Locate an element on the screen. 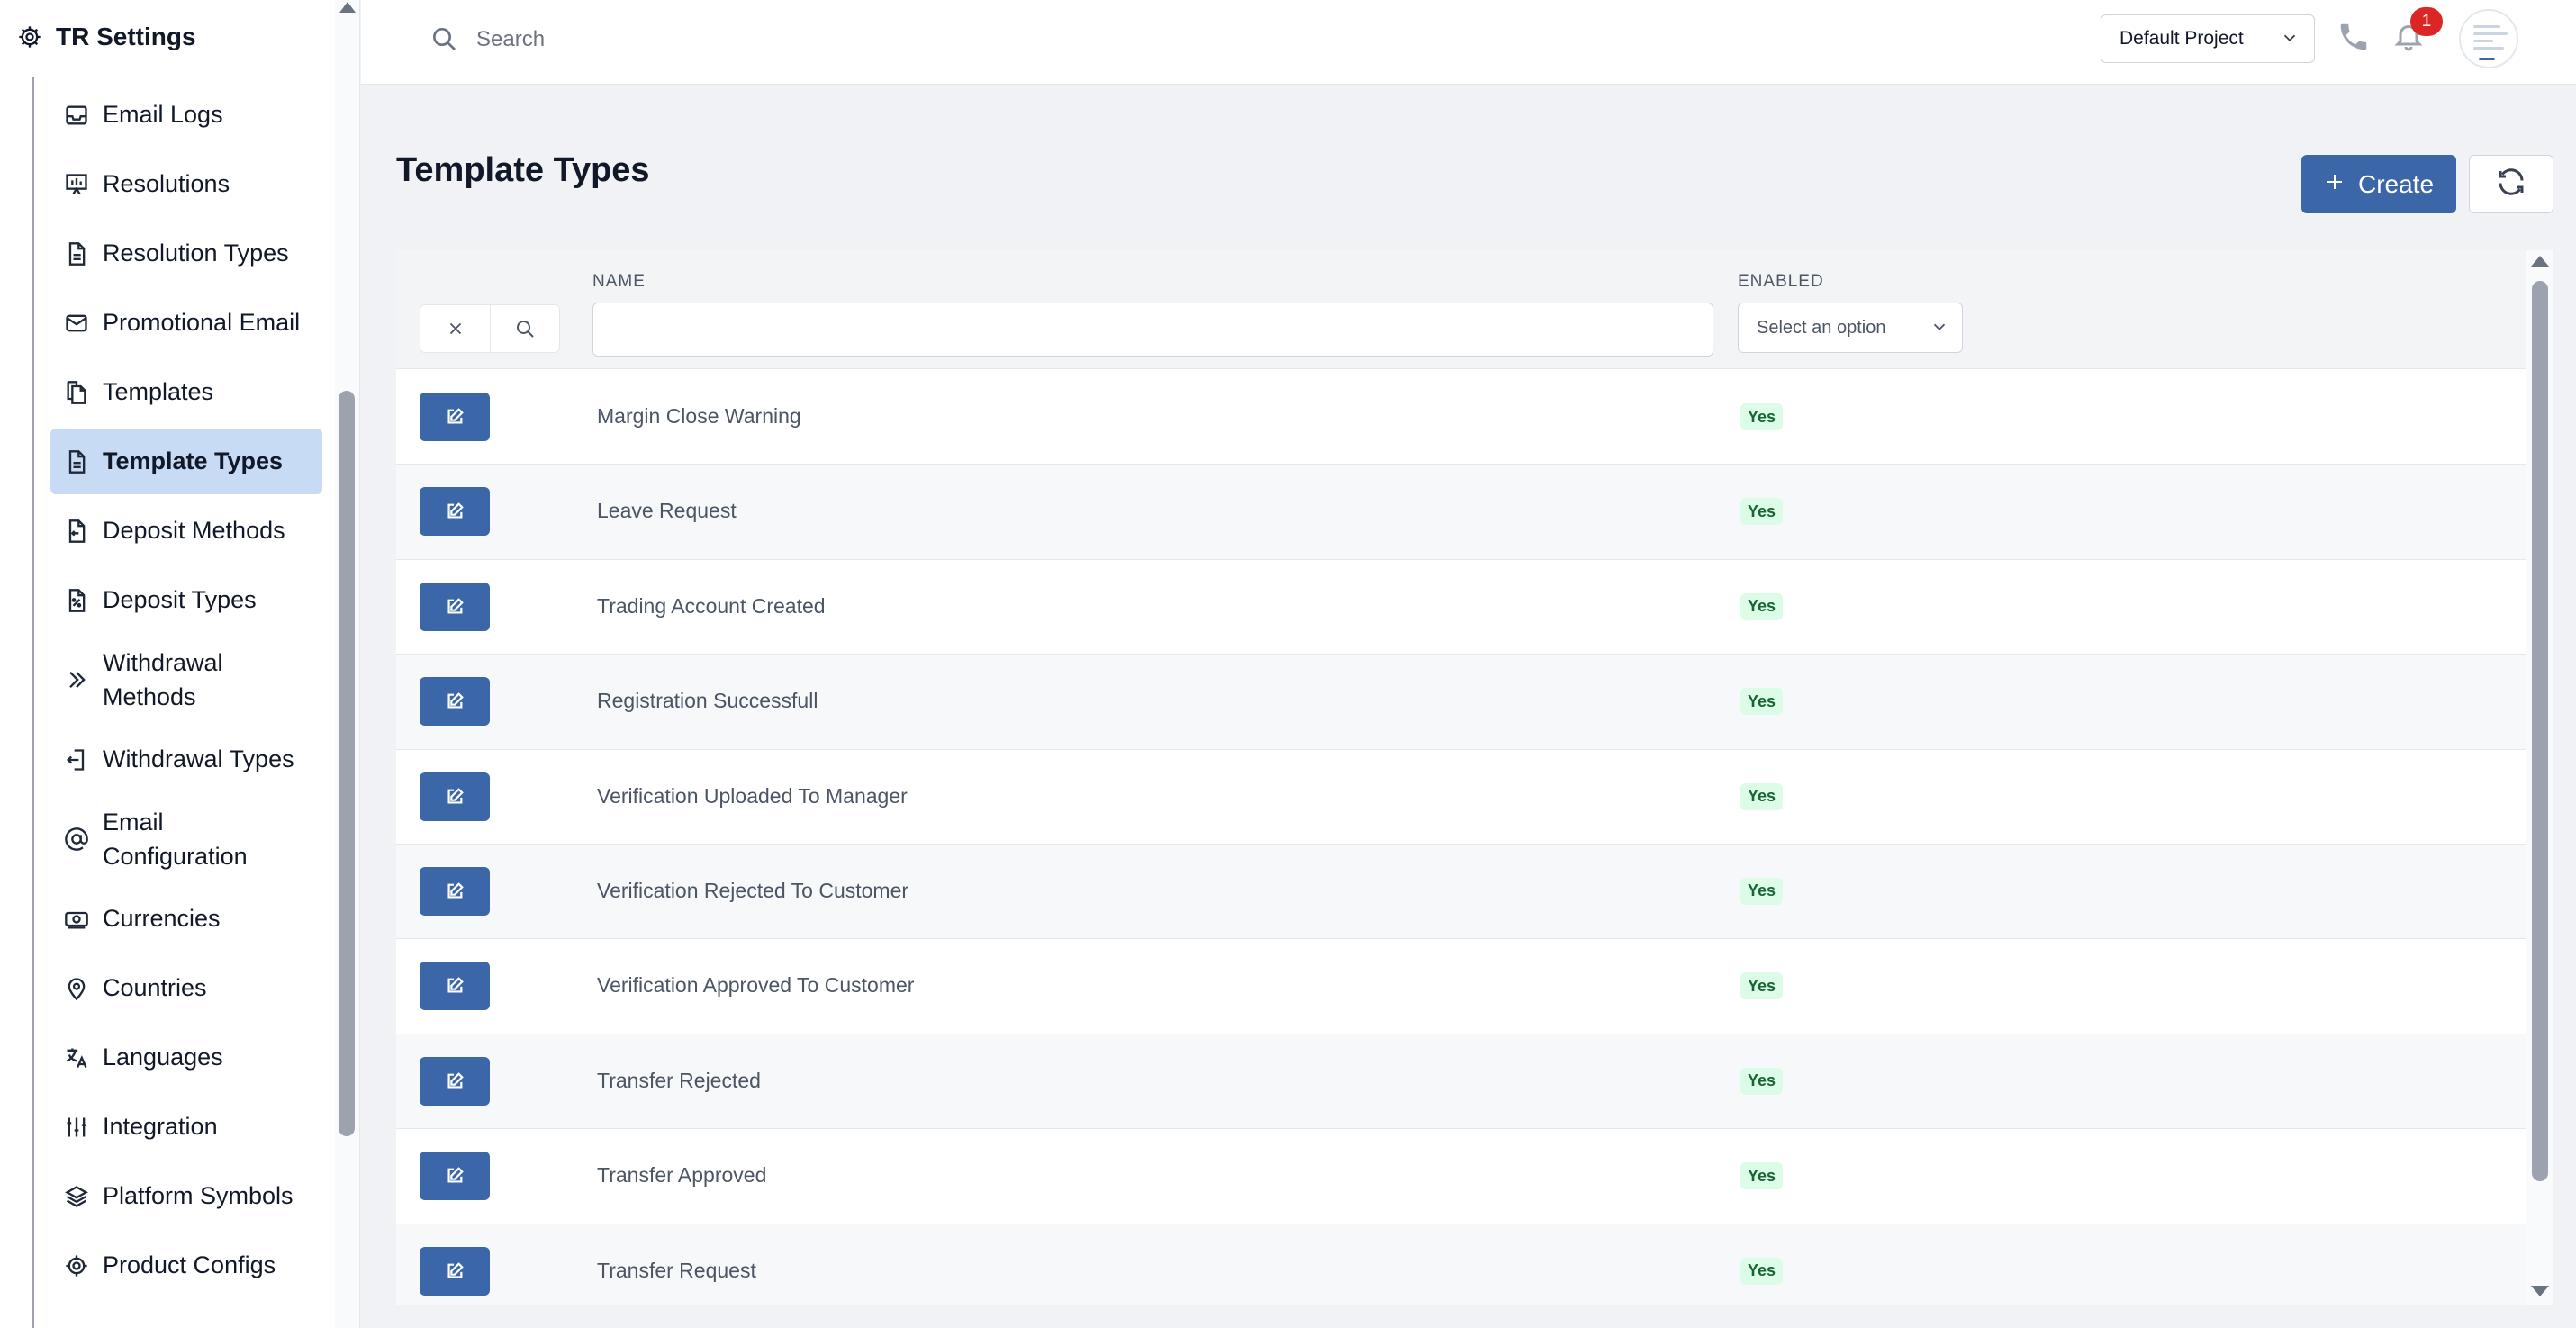 The image size is (2576, 1328). sidebar-item-languages: Languages is located at coordinates (186, 1057).